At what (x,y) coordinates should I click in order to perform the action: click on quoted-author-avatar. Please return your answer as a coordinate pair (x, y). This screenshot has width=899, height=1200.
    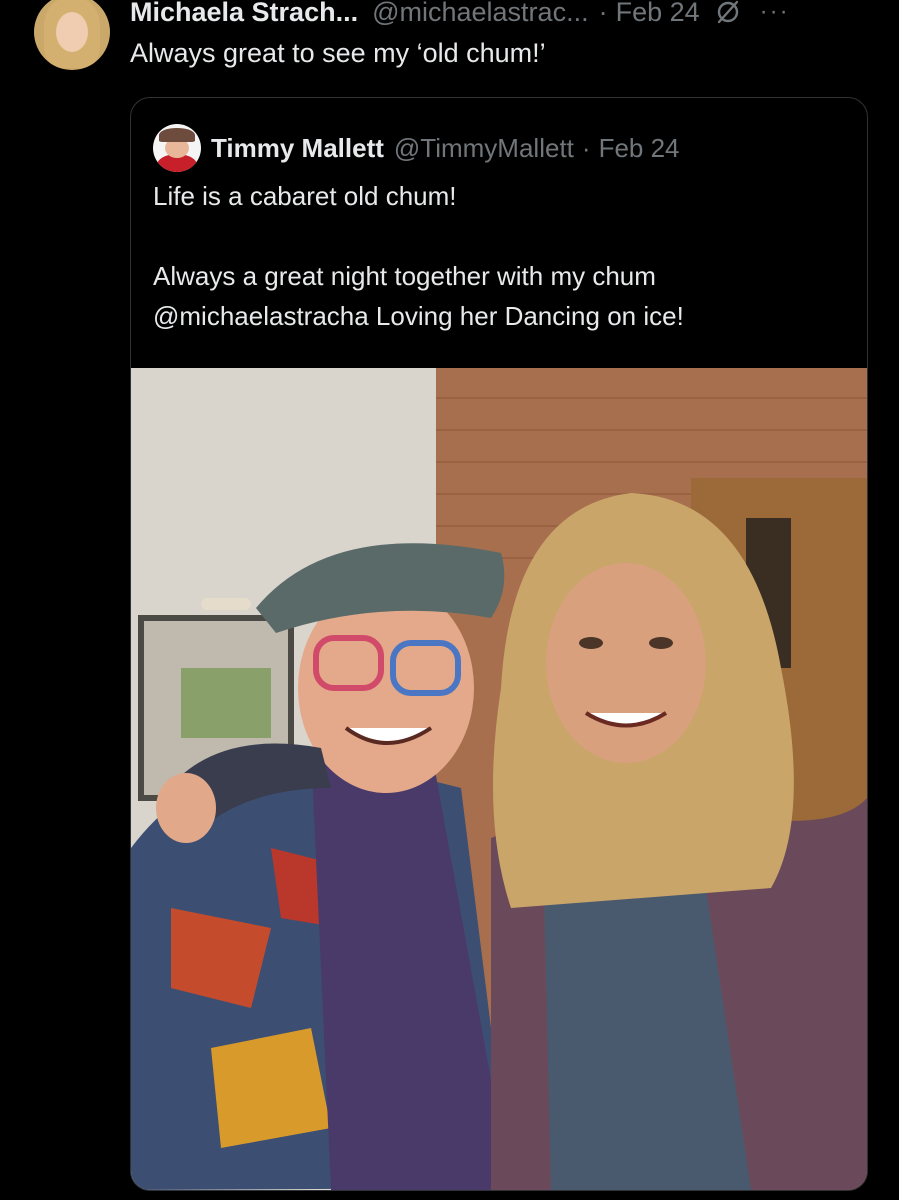
    Looking at the image, I should click on (177, 148).